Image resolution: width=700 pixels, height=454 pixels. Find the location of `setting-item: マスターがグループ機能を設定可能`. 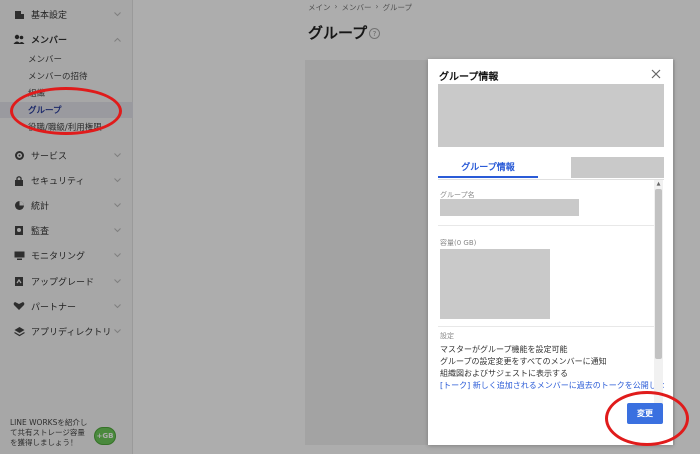

setting-item: マスターがグループ機能を設定可能 is located at coordinates (504, 349).